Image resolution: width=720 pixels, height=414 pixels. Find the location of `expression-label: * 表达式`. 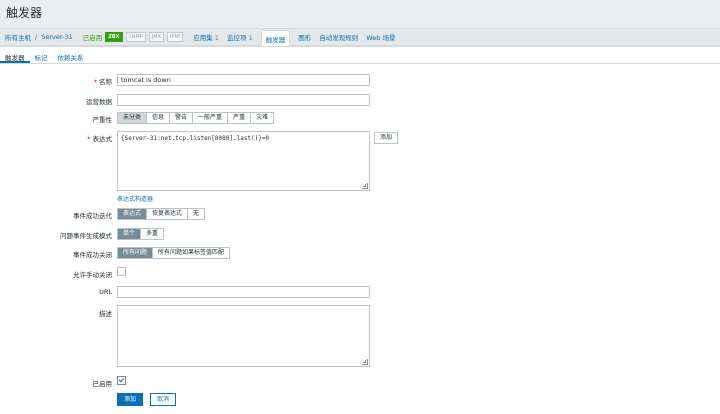

expression-label: * 表达式 is located at coordinates (99, 138).